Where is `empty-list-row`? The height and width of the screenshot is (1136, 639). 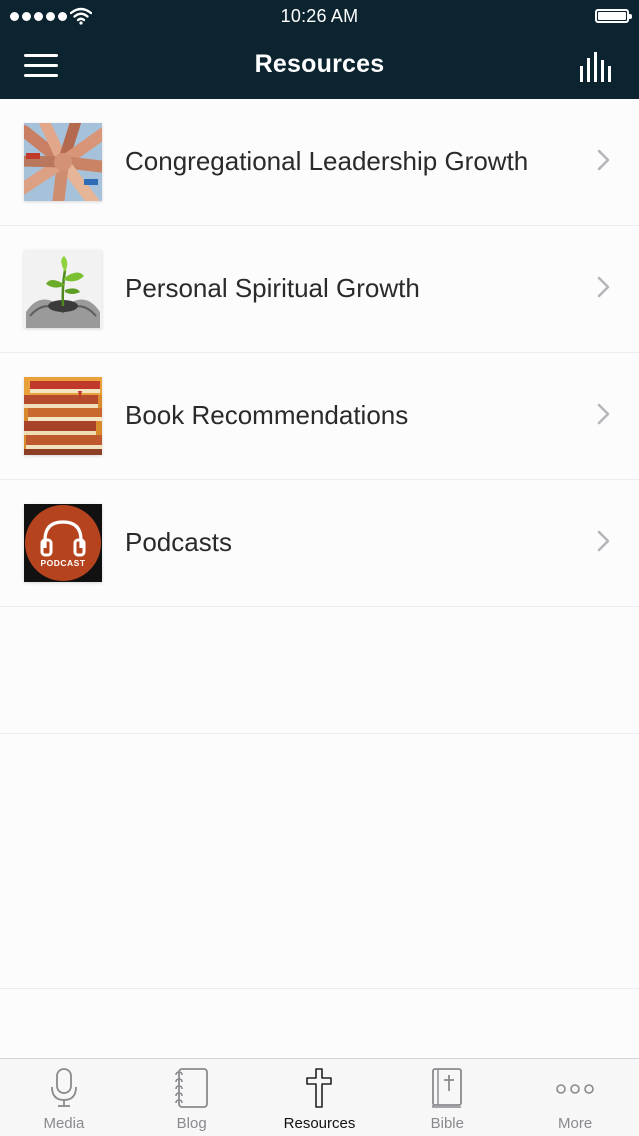
empty-list-row is located at coordinates (319, 670).